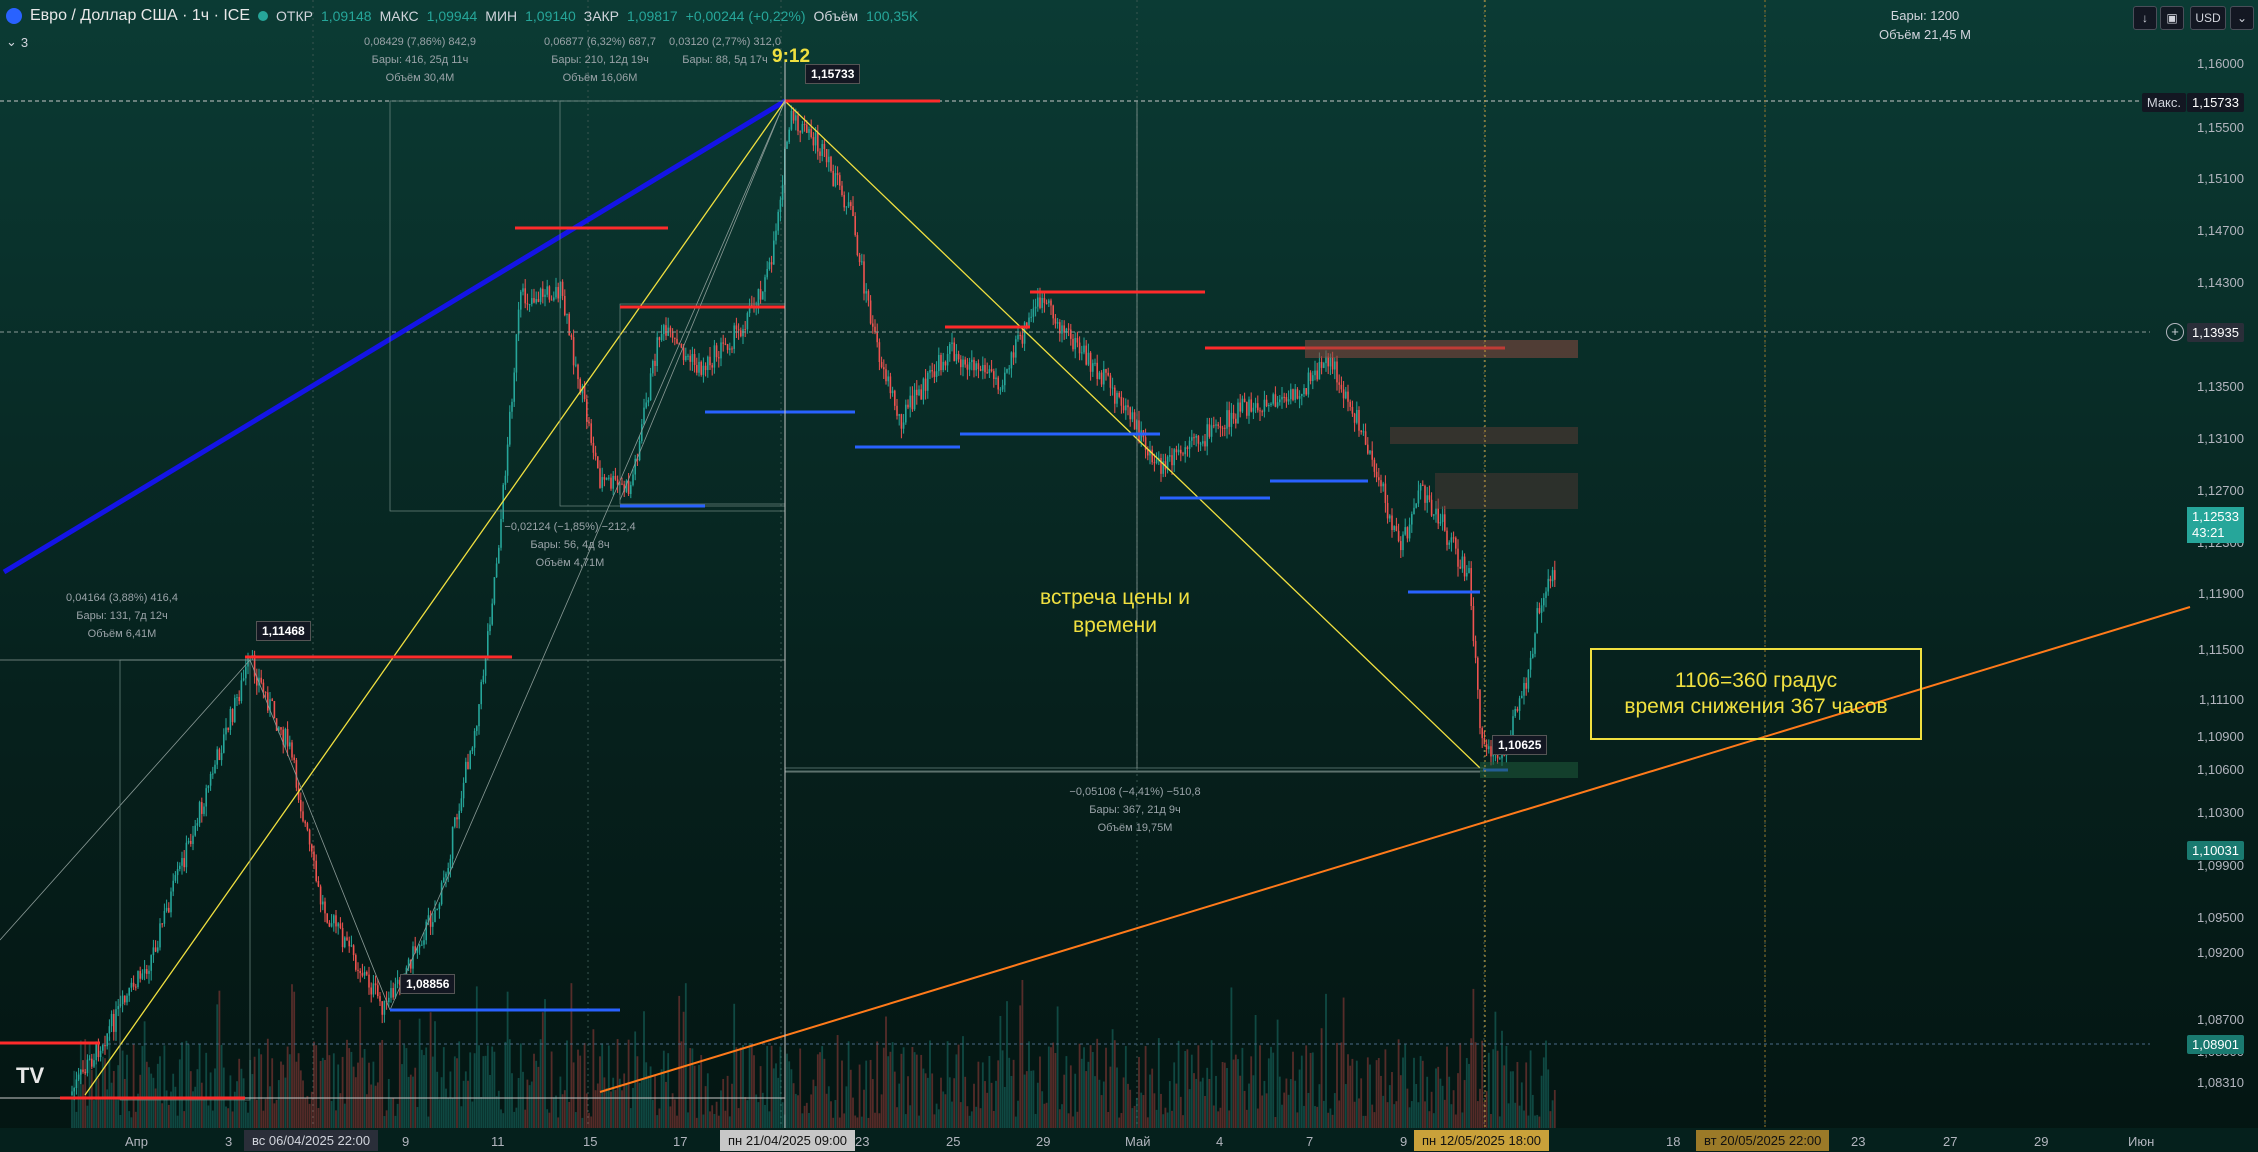 The height and width of the screenshot is (1152, 2258). Describe the element at coordinates (2163, 102) in the screenshot. I see `max-label: Макс.` at that location.